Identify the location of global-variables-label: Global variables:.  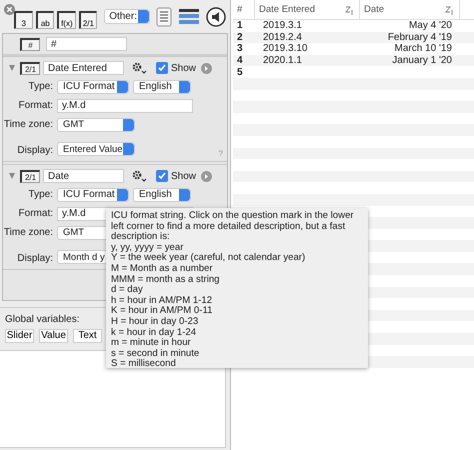
(42, 319).